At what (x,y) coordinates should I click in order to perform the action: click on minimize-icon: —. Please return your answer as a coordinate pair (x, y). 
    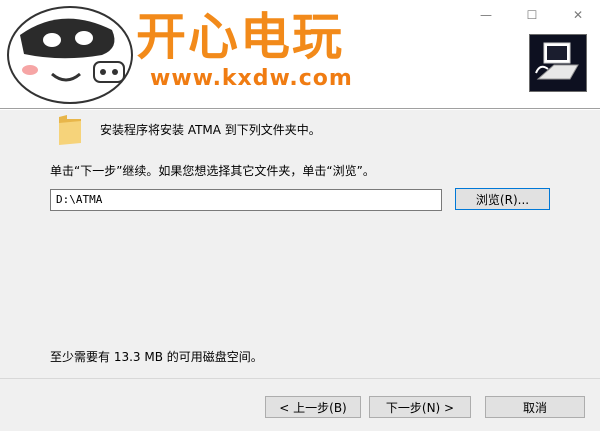
    Looking at the image, I should click on (486, 15).